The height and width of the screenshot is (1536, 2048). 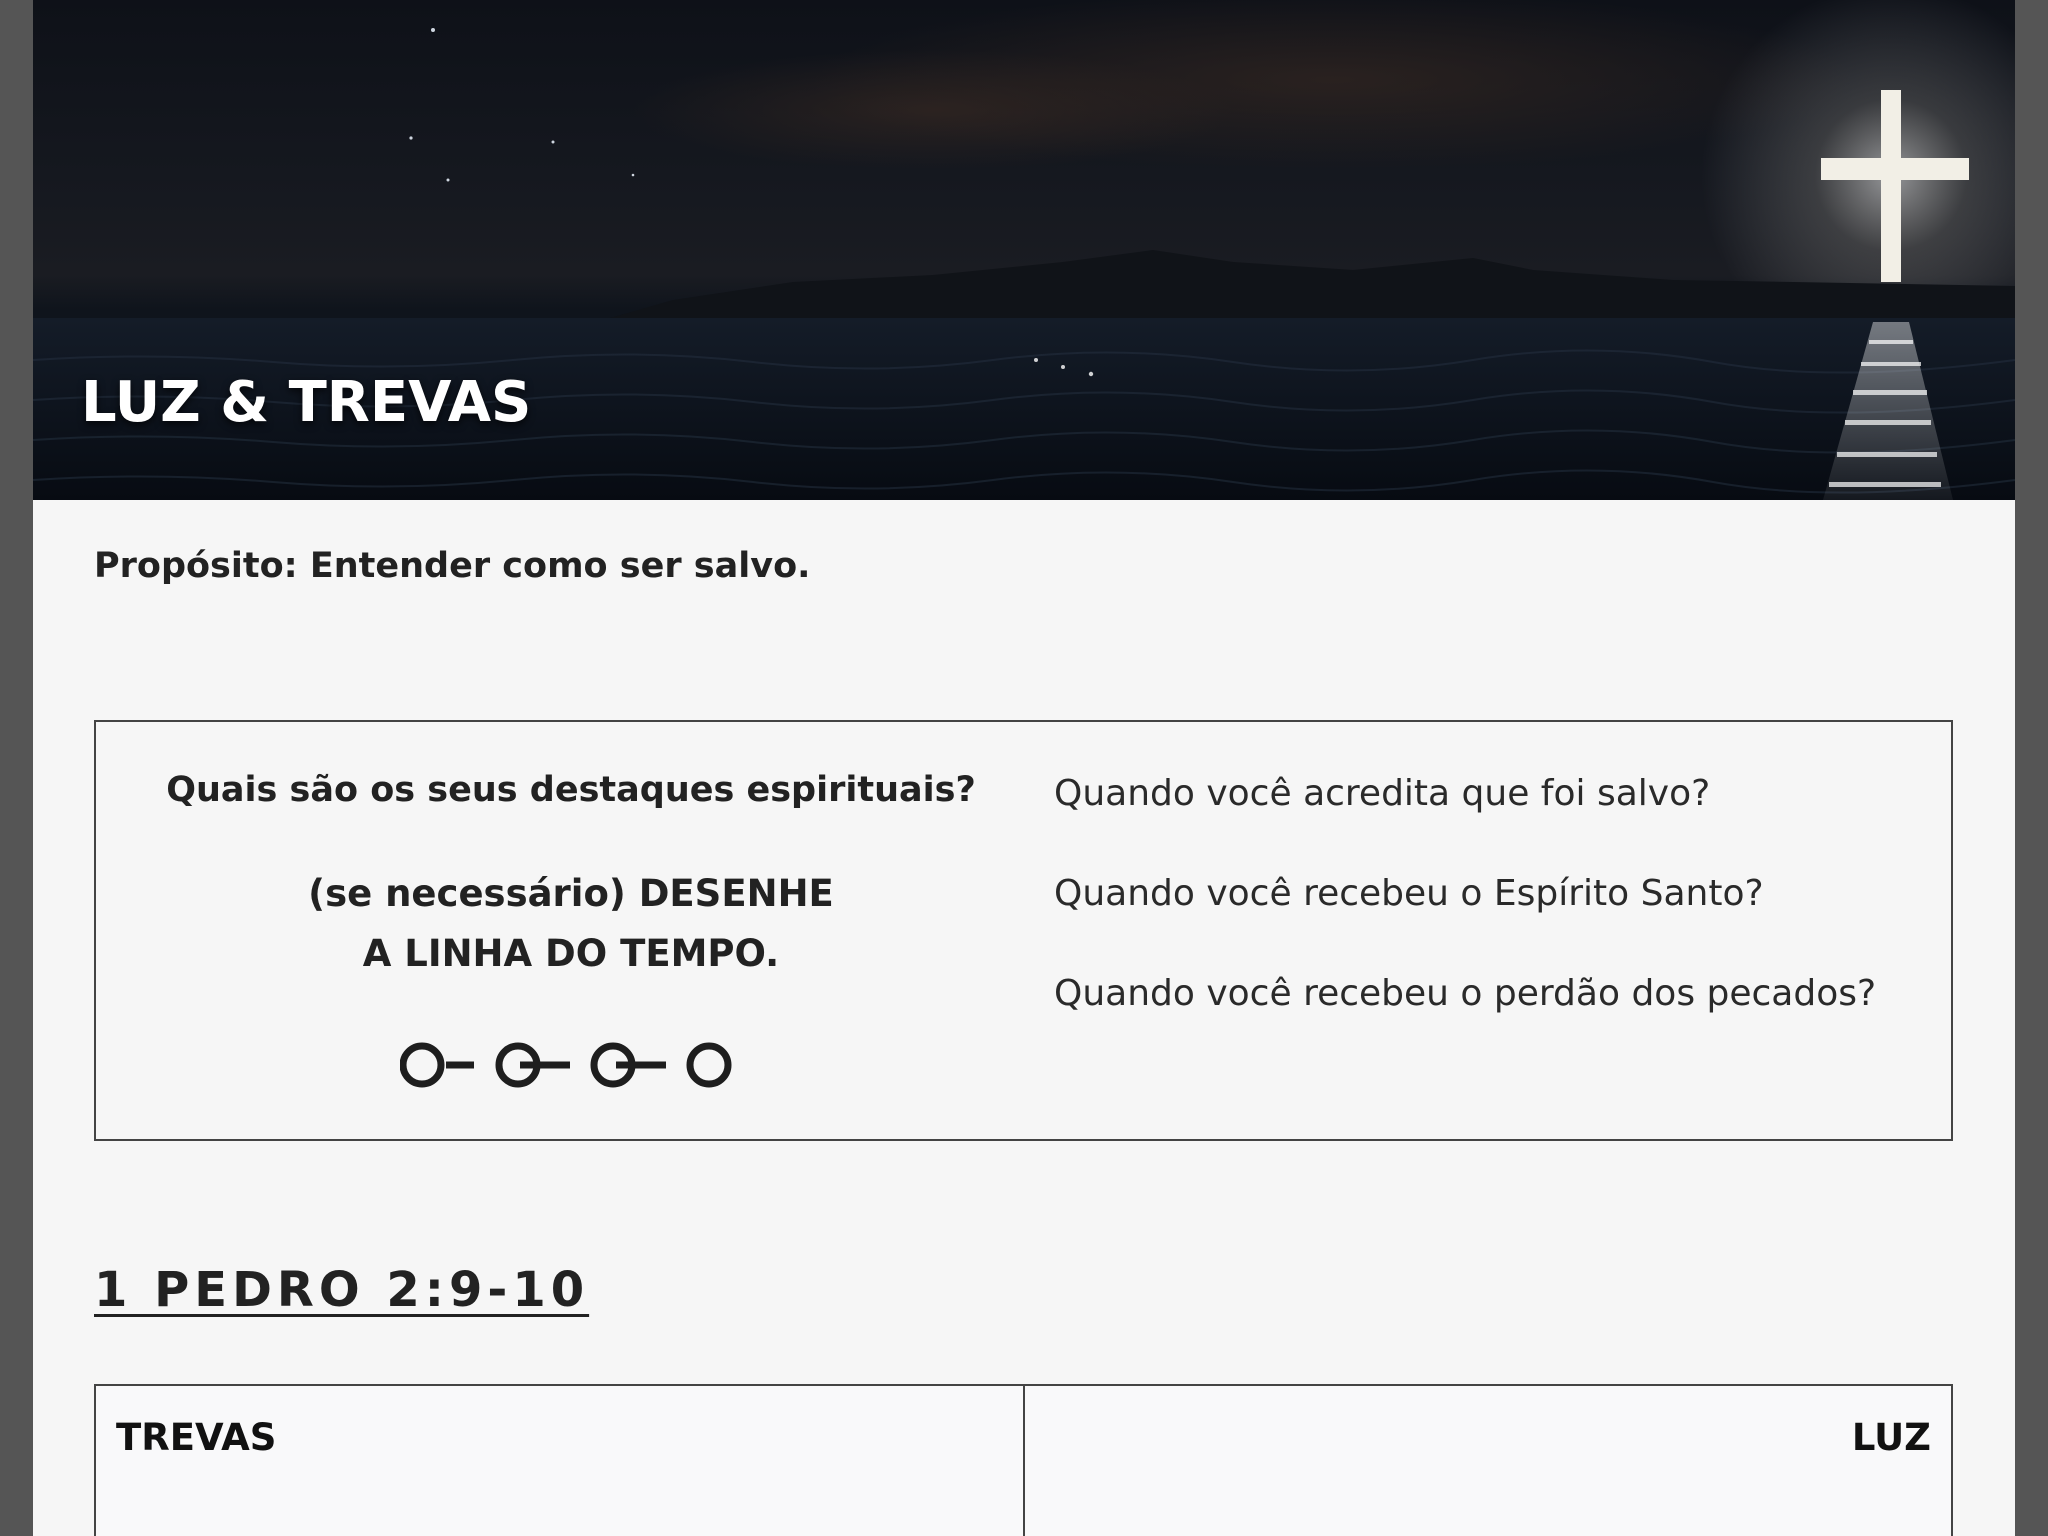 What do you see at coordinates (1382, 793) in the screenshot?
I see `question-item: Quando você acredita que foi salvo?` at bounding box center [1382, 793].